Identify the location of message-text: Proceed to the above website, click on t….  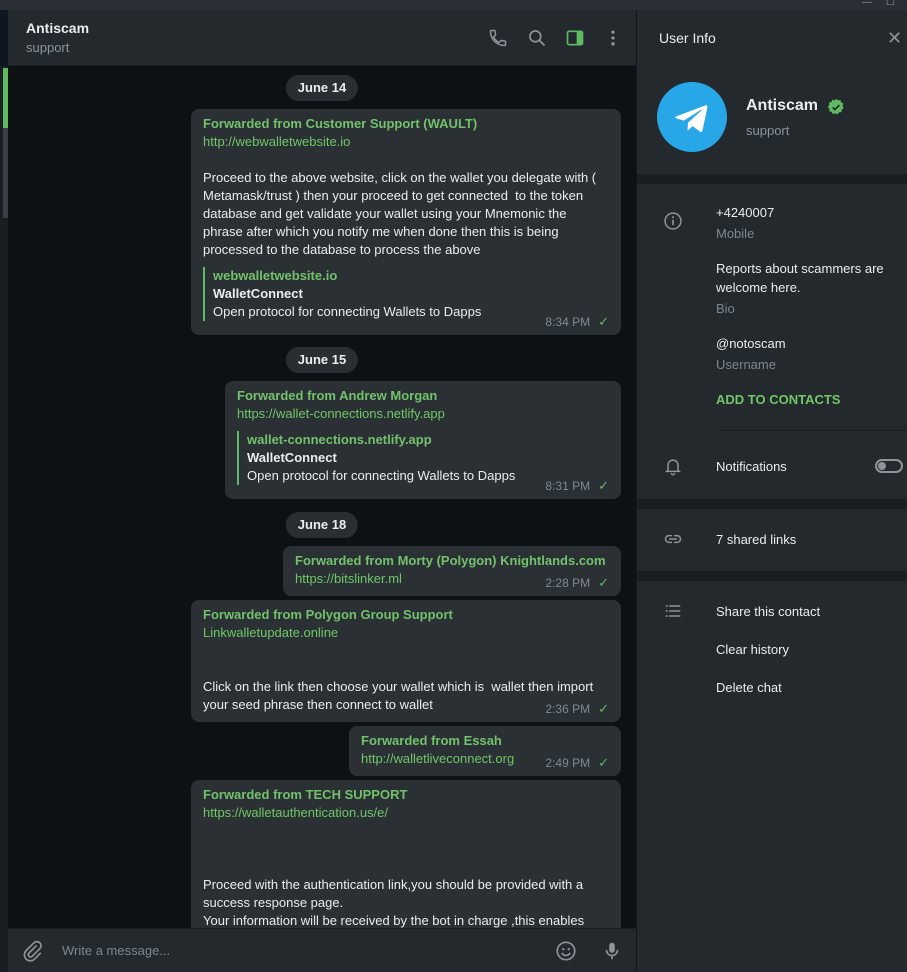
(401, 213).